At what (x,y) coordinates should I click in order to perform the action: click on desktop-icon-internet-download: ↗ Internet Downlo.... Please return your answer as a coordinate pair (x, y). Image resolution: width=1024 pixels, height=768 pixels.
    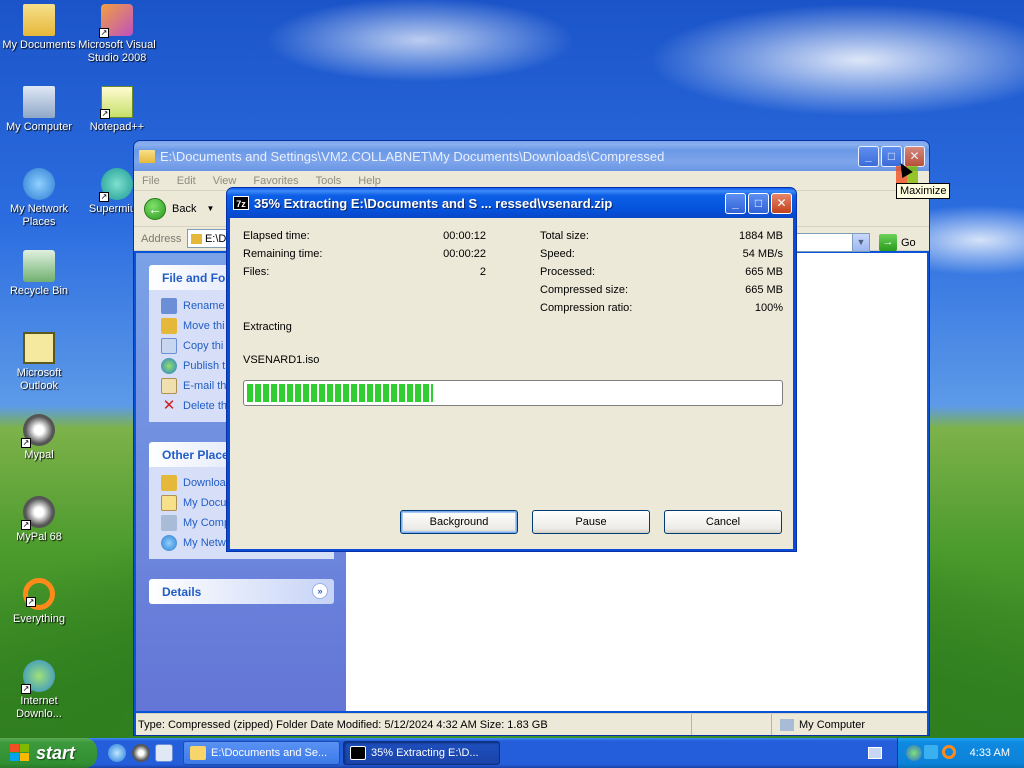
    Looking at the image, I should click on (39, 690).